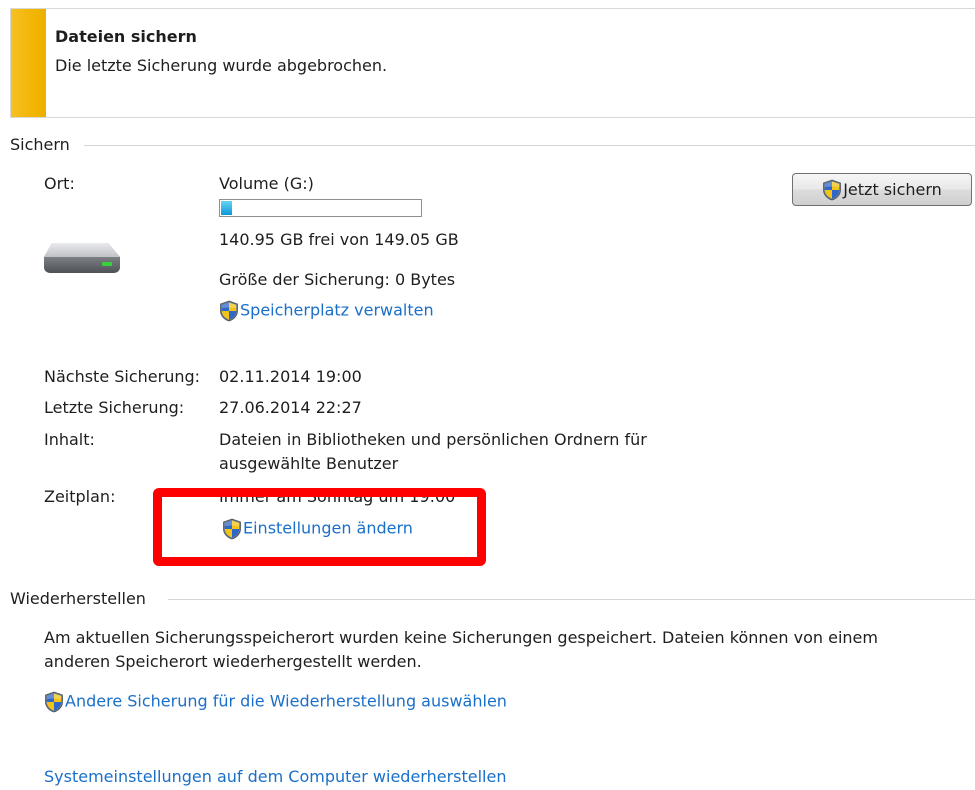  I want to click on schedule-label: Zeitplan:, so click(80, 496).